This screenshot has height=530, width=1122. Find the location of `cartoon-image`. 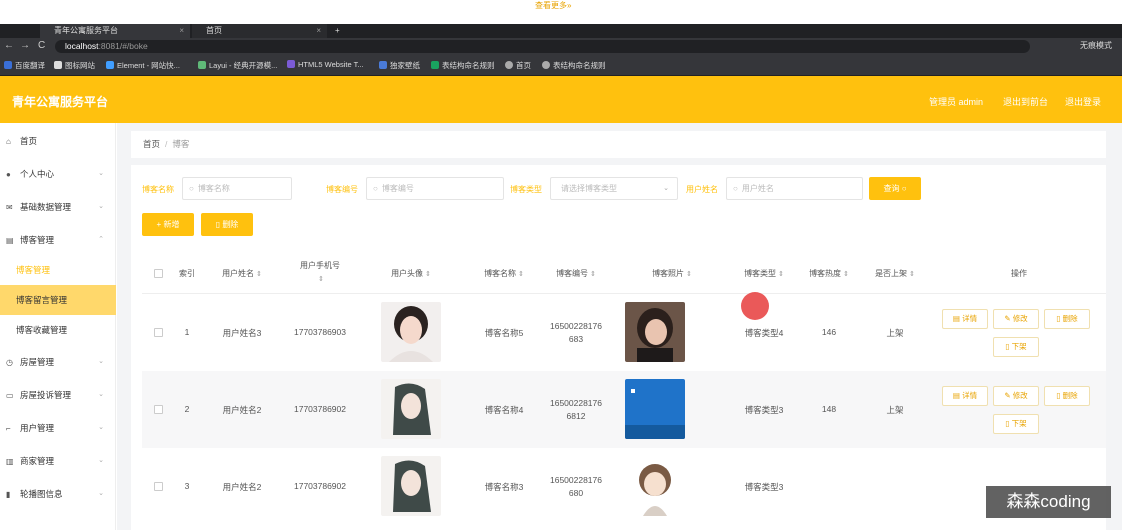

cartoon-image is located at coordinates (655, 486).